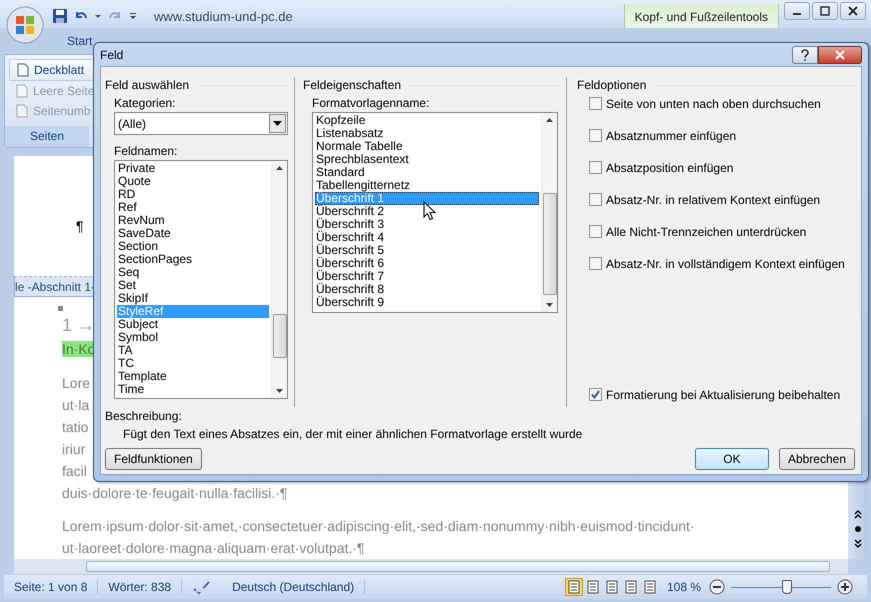 This screenshot has width=871, height=602. What do you see at coordinates (427, 276) in the screenshot?
I see `list-item: Überschrift 7` at bounding box center [427, 276].